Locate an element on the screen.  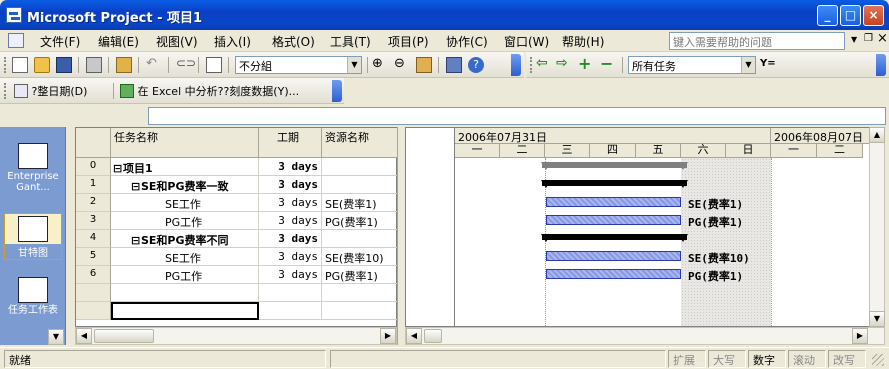
row-id: 2 is located at coordinates (93, 203).